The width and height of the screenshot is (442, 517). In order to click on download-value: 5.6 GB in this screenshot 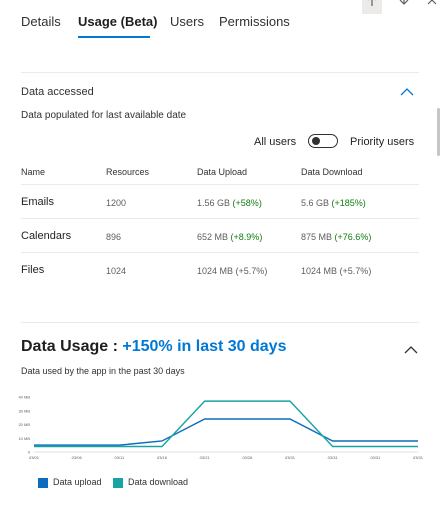, I will do `click(315, 203)`.